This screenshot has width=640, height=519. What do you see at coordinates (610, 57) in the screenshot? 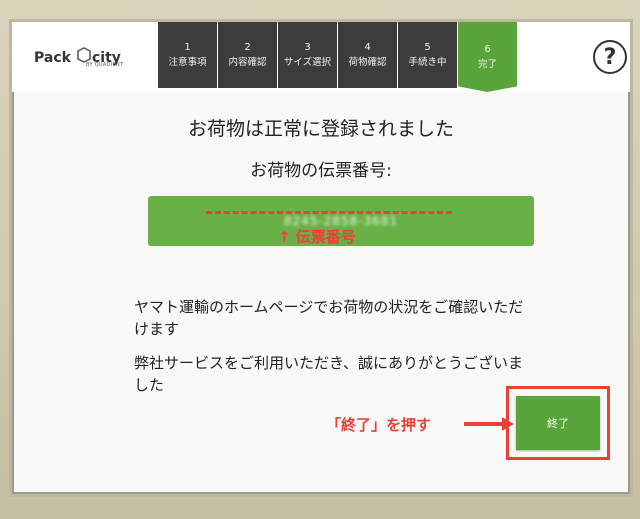
I see `help-icon: ?` at bounding box center [610, 57].